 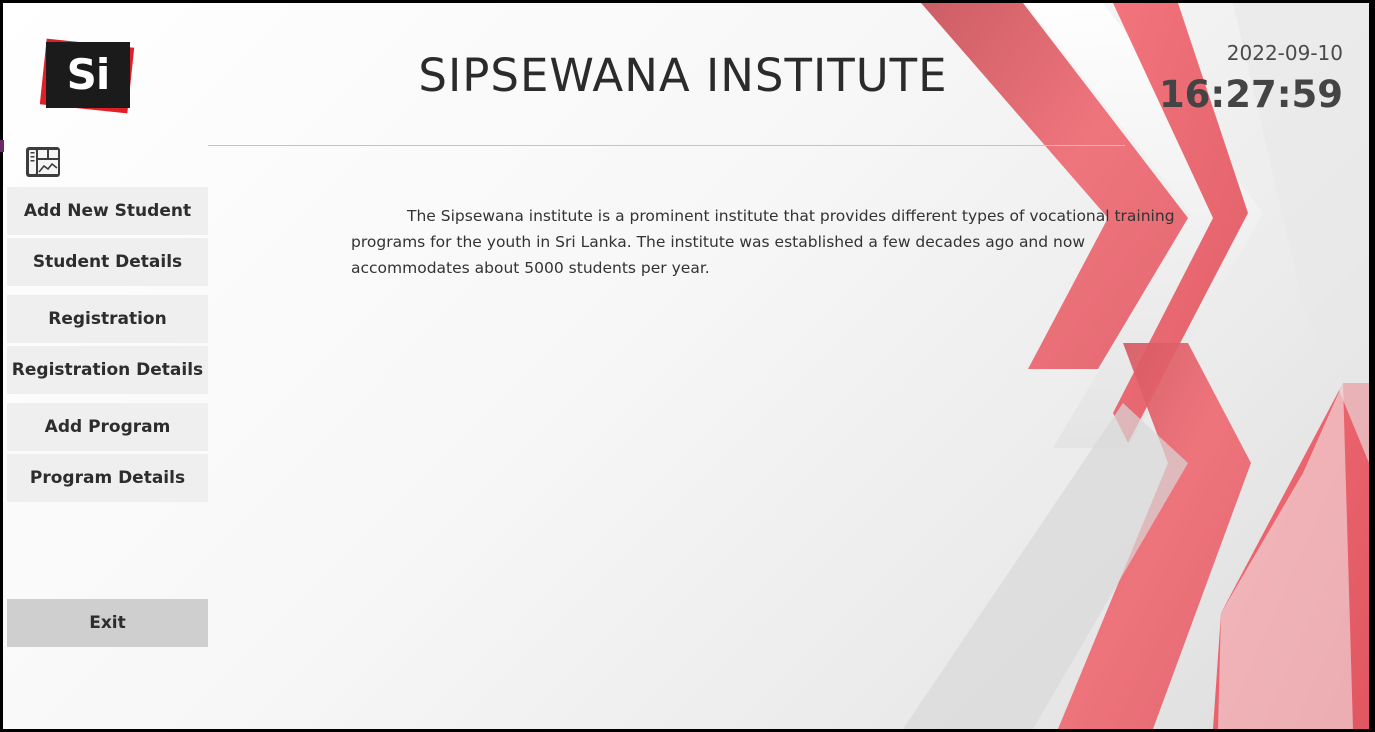 What do you see at coordinates (1285, 556) in the screenshot?
I see `white-wedge` at bounding box center [1285, 556].